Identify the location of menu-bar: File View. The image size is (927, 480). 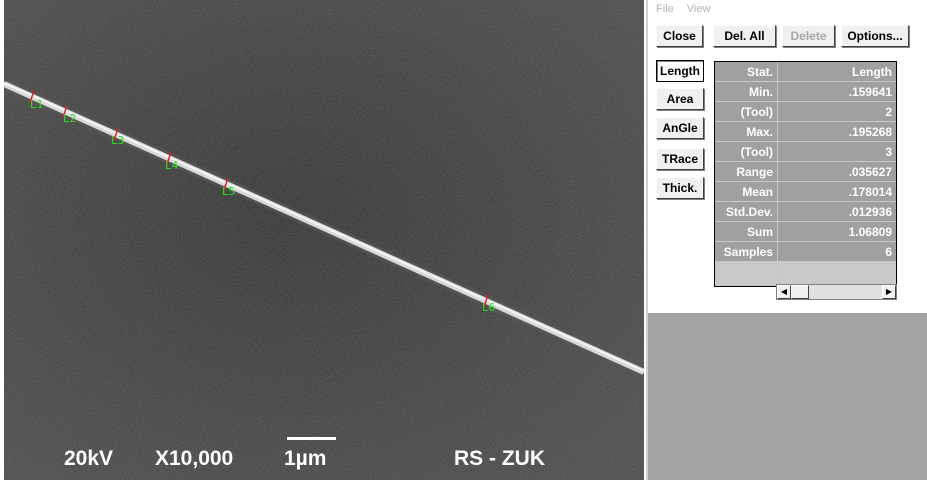
(688, 10).